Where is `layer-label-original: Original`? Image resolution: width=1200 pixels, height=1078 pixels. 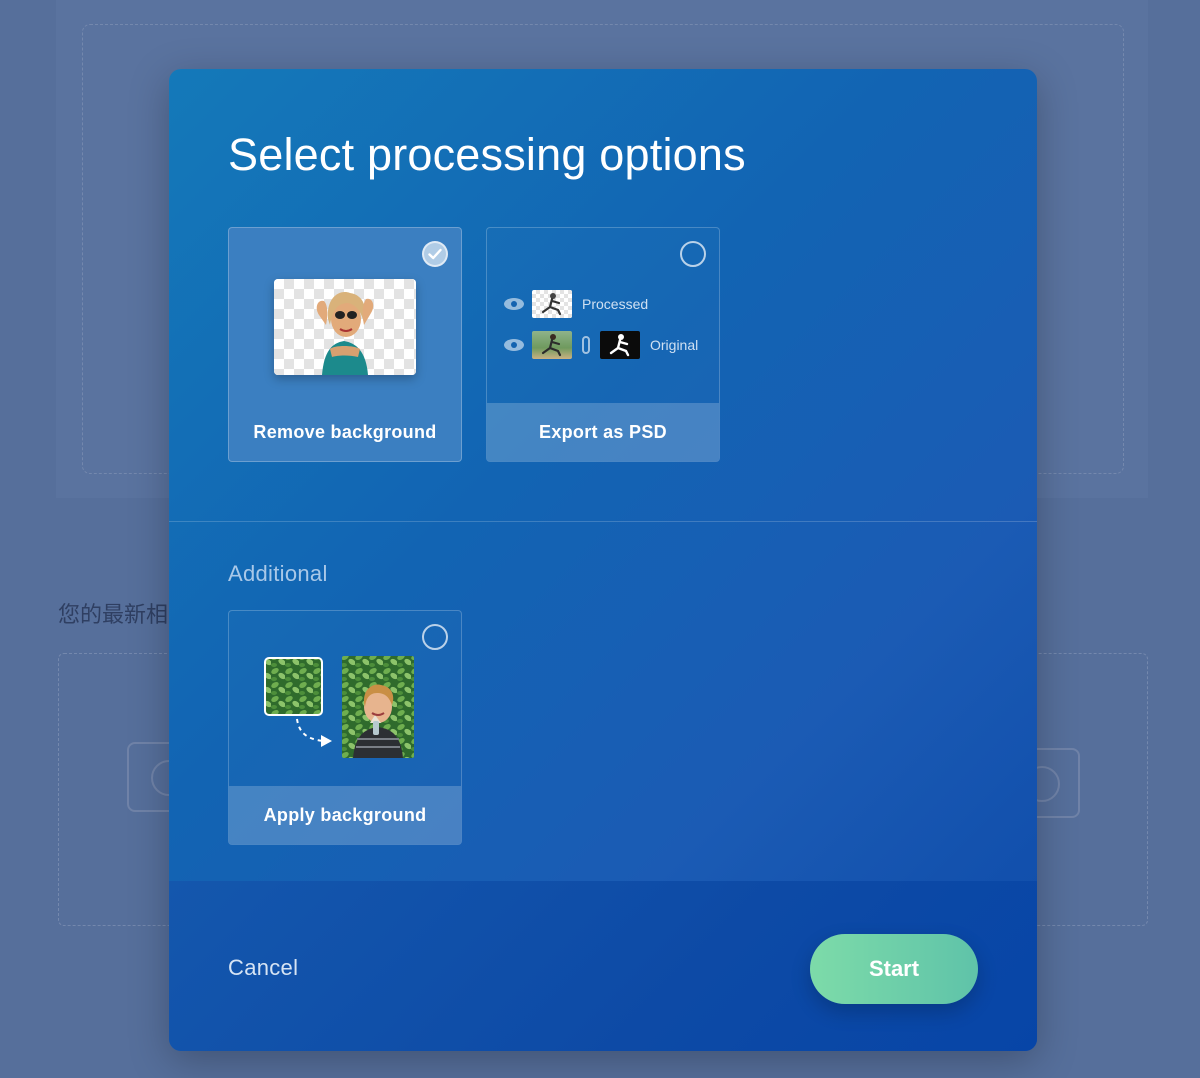 layer-label-original: Original is located at coordinates (674, 345).